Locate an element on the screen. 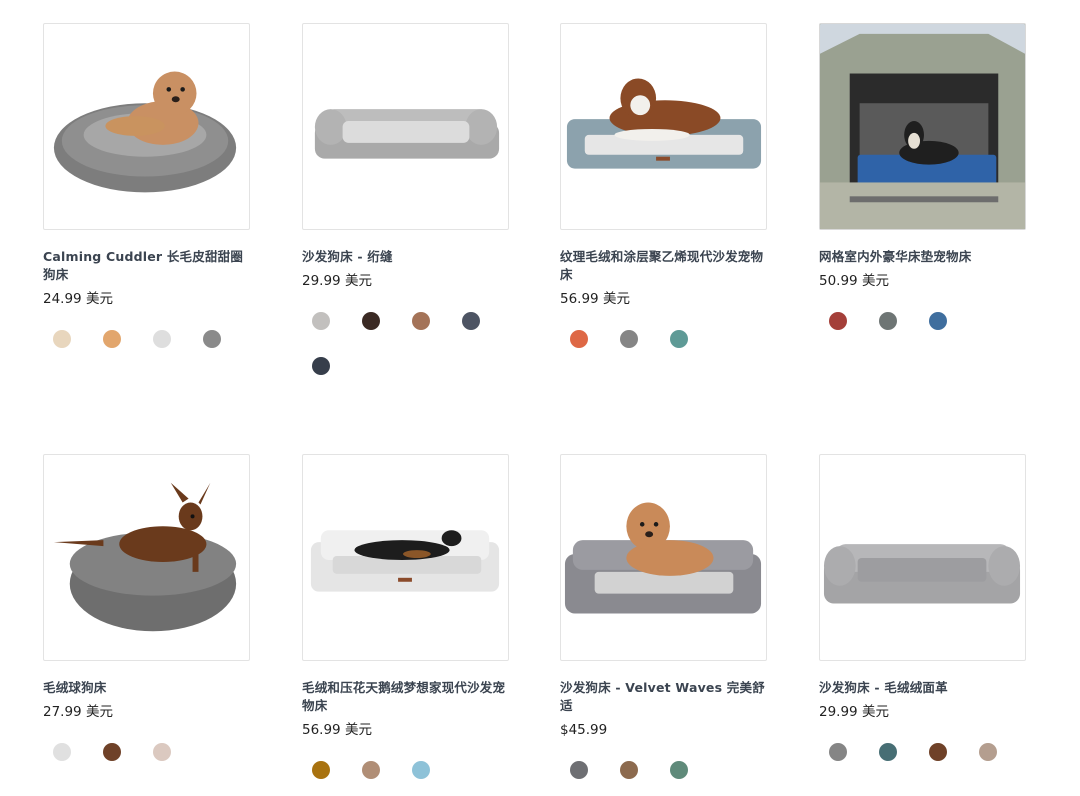  product-card: 毛绒和压花天鹅绒梦想家现代沙发宠物床 56.99 美元 is located at coordinates (407, 616).